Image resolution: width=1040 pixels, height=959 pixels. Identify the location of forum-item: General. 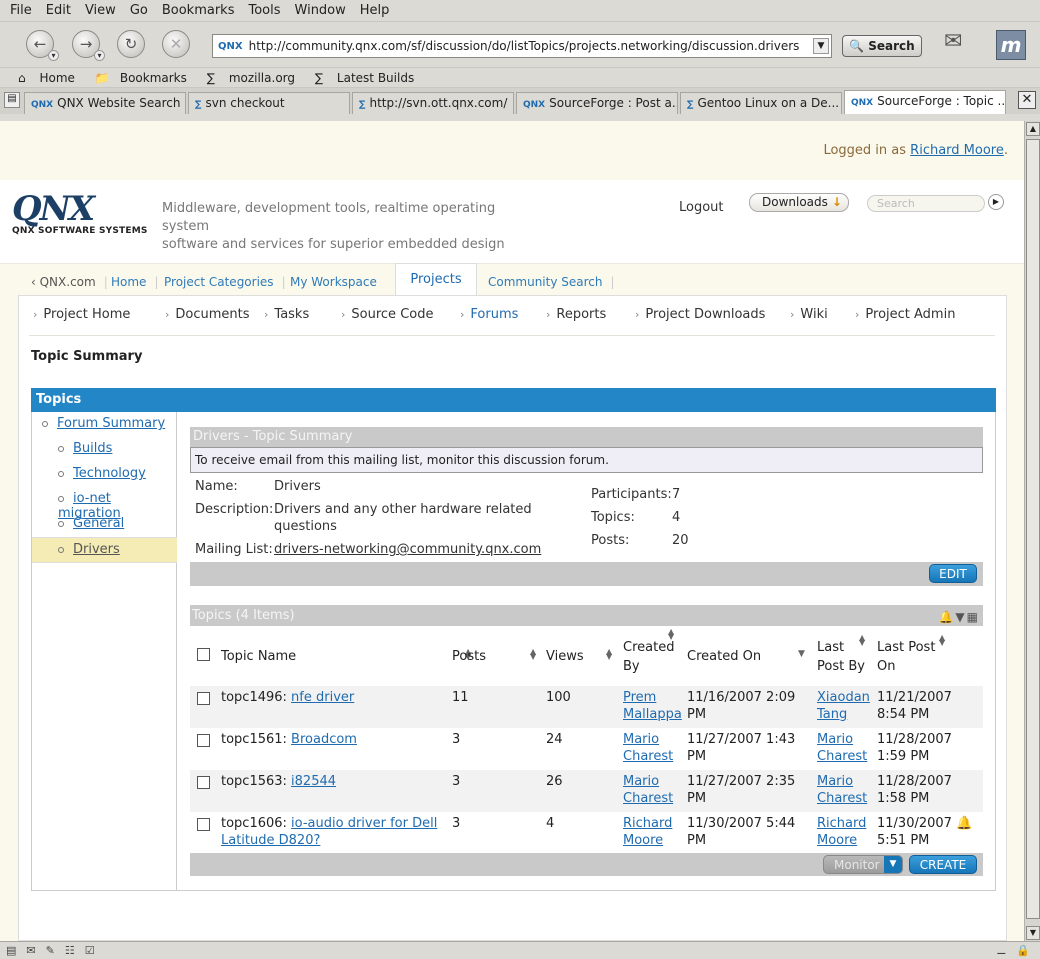
(91, 523).